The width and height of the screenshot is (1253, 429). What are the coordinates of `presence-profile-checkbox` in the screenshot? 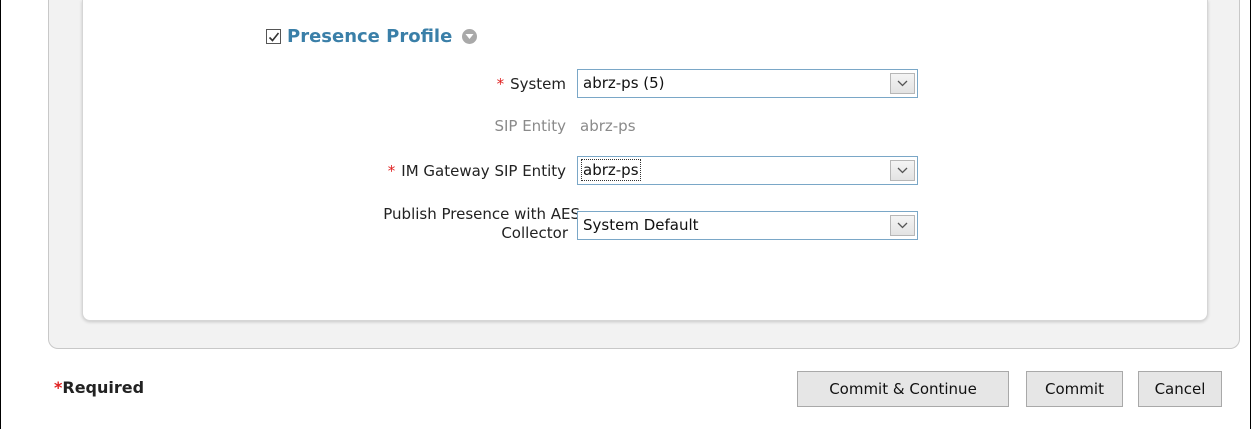 It's located at (273, 36).